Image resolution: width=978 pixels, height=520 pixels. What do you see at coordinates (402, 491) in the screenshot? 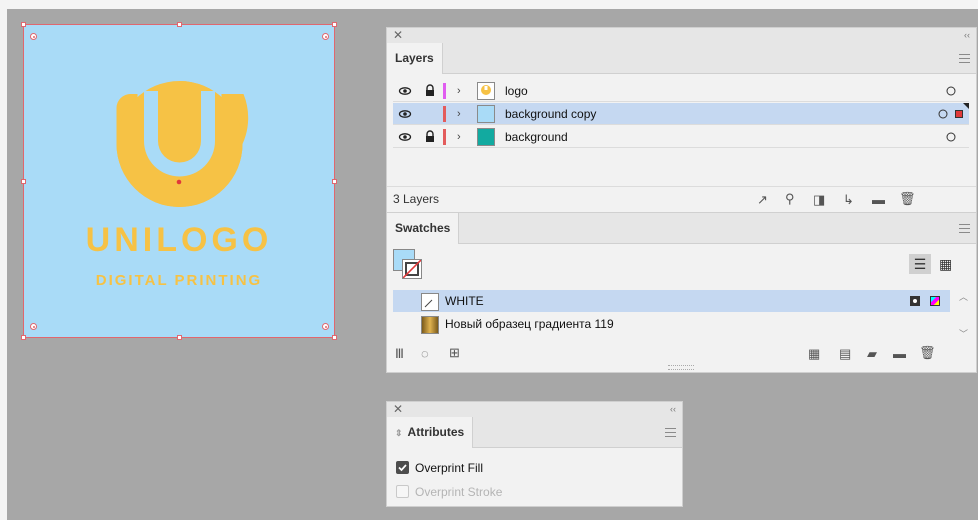
I see `overprint-stroke-checkbox` at bounding box center [402, 491].